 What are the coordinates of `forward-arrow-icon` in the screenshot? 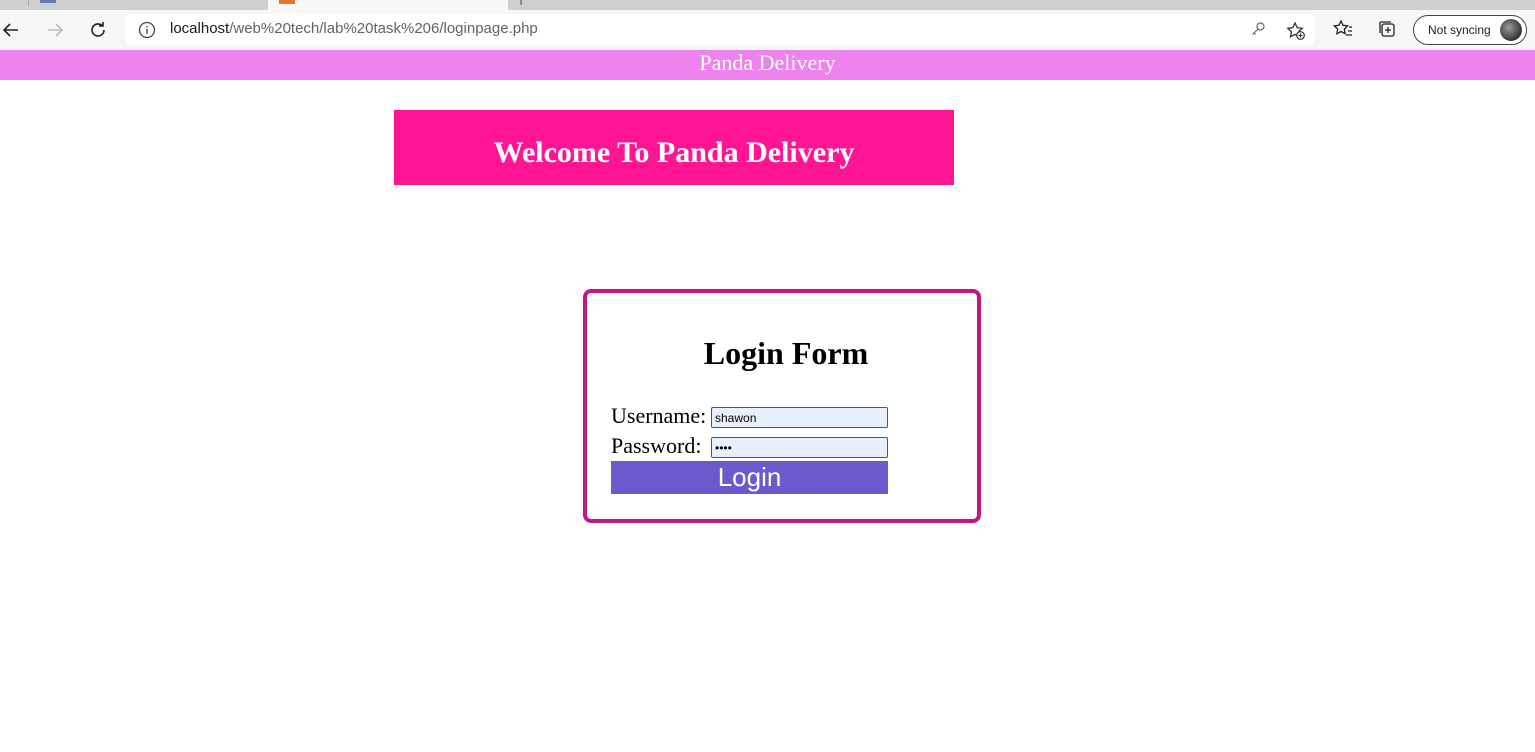 It's located at (56, 30).